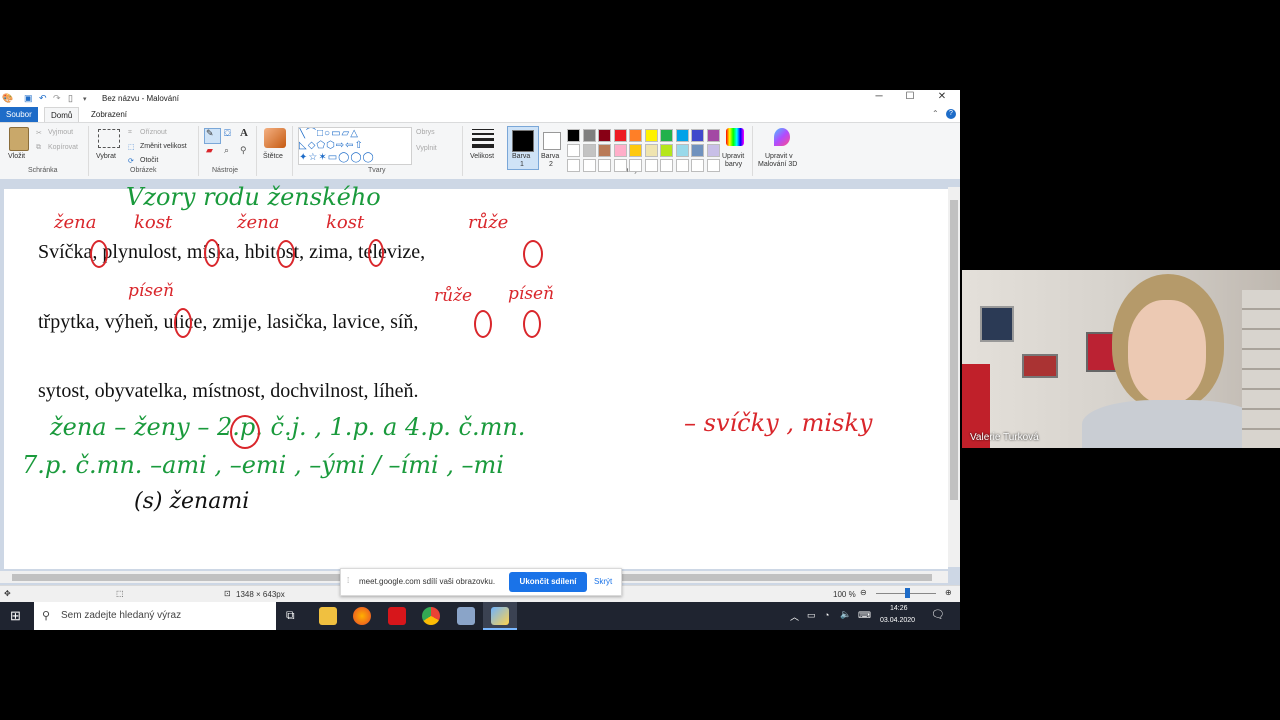 The height and width of the screenshot is (720, 1280). I want to click on text-tool-icon: A, so click(244, 133).